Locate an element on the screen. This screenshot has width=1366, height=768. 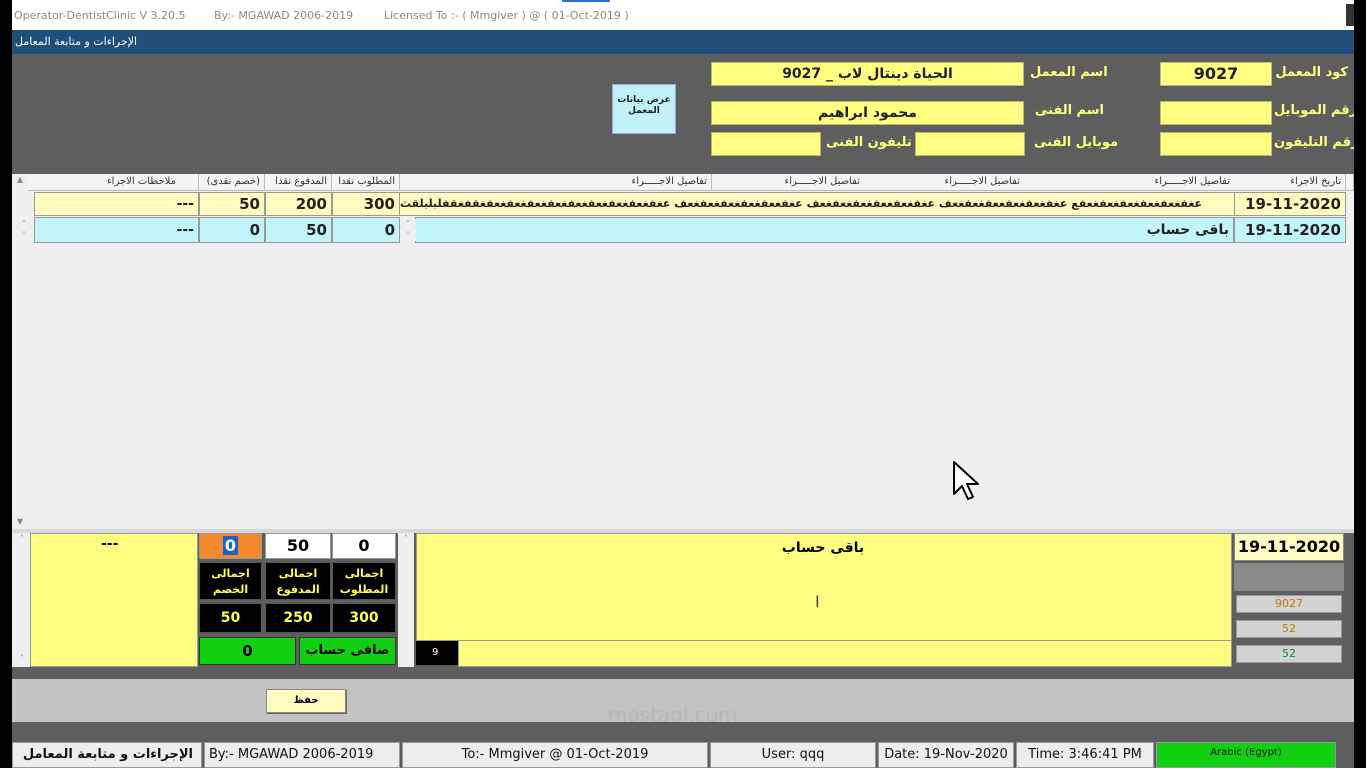
col-date-header: تاريخ الاجراء is located at coordinates (1290, 182).